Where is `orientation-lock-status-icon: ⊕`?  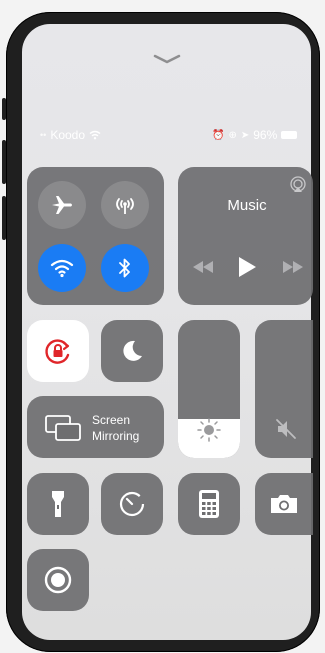 orientation-lock-status-icon: ⊕ is located at coordinates (232, 135).